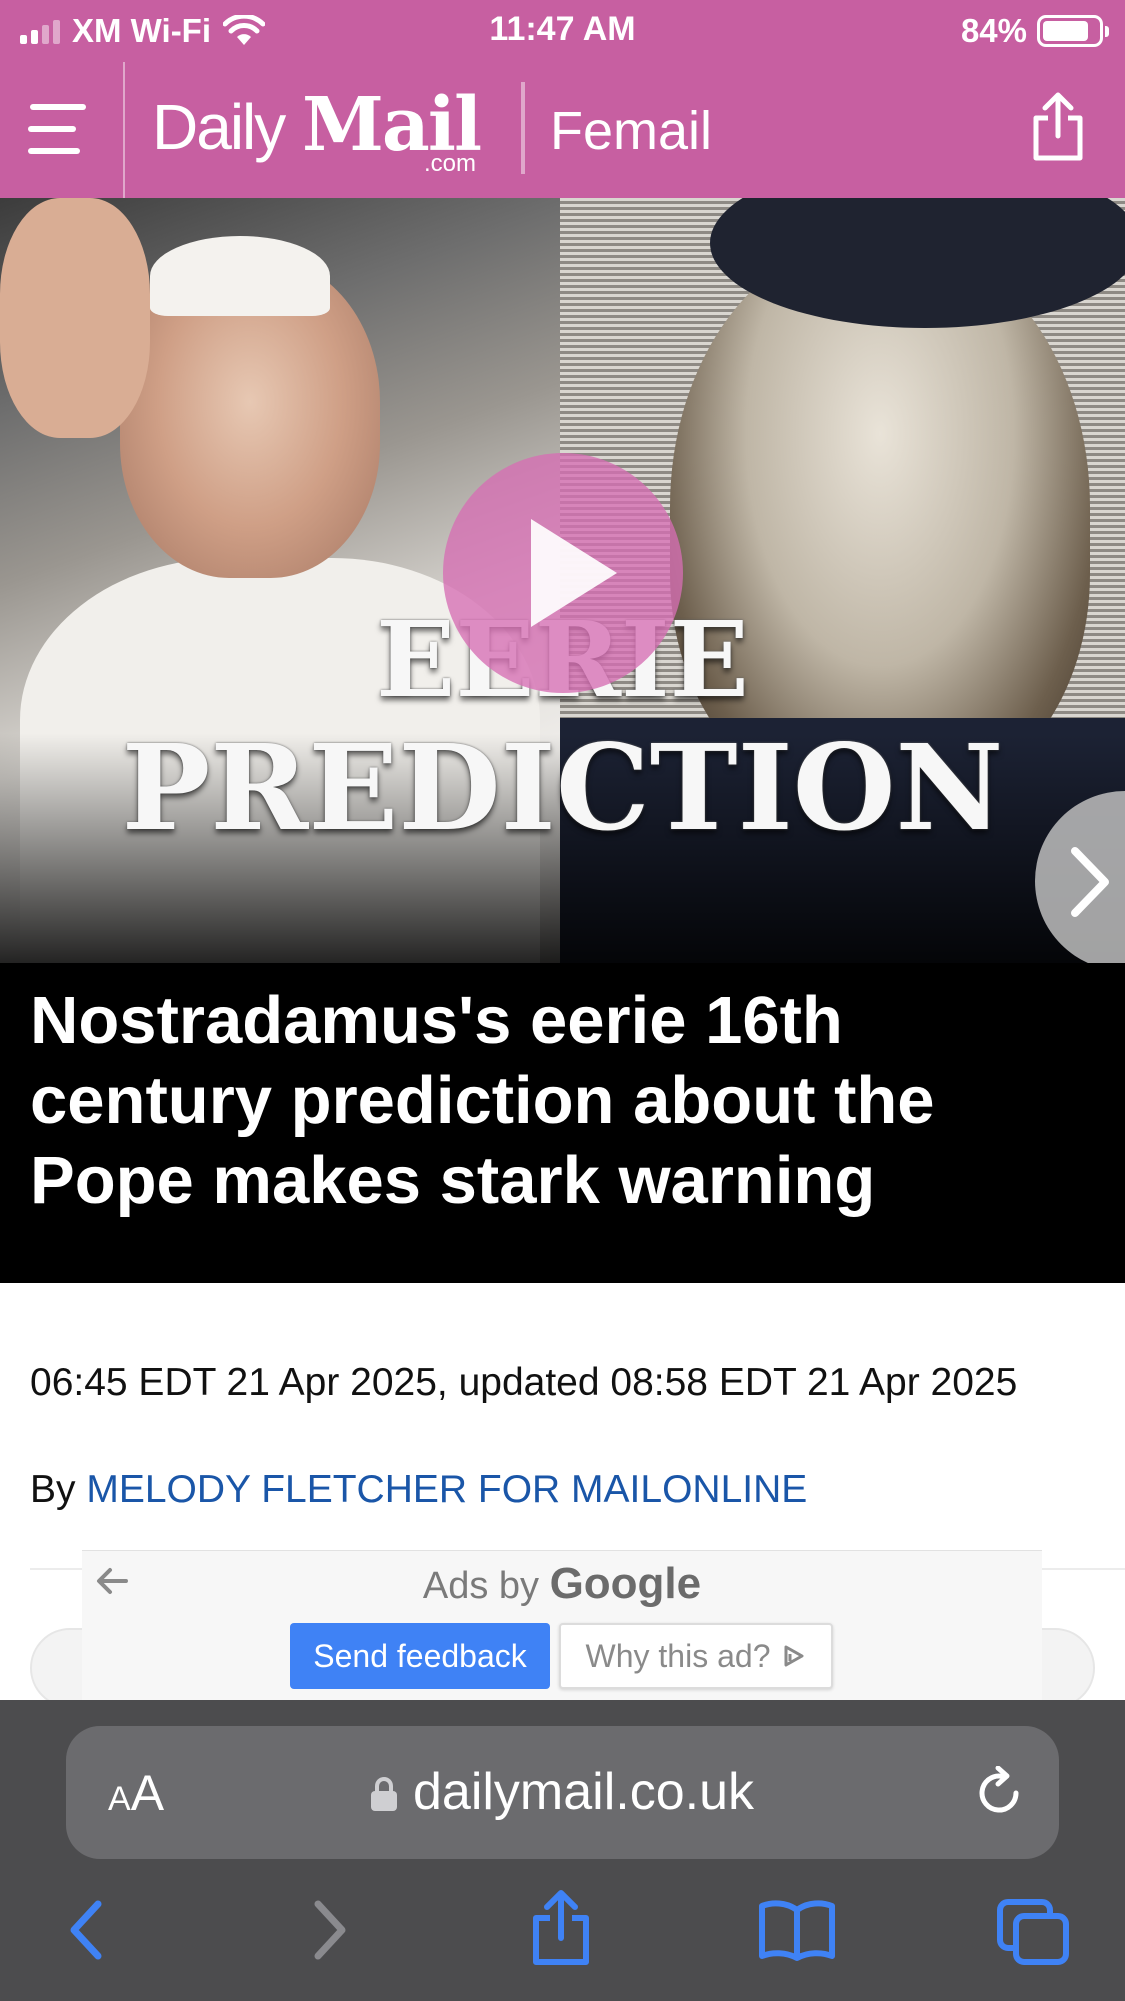 The image size is (1125, 2001). I want to click on logo-divider, so click(523, 128).